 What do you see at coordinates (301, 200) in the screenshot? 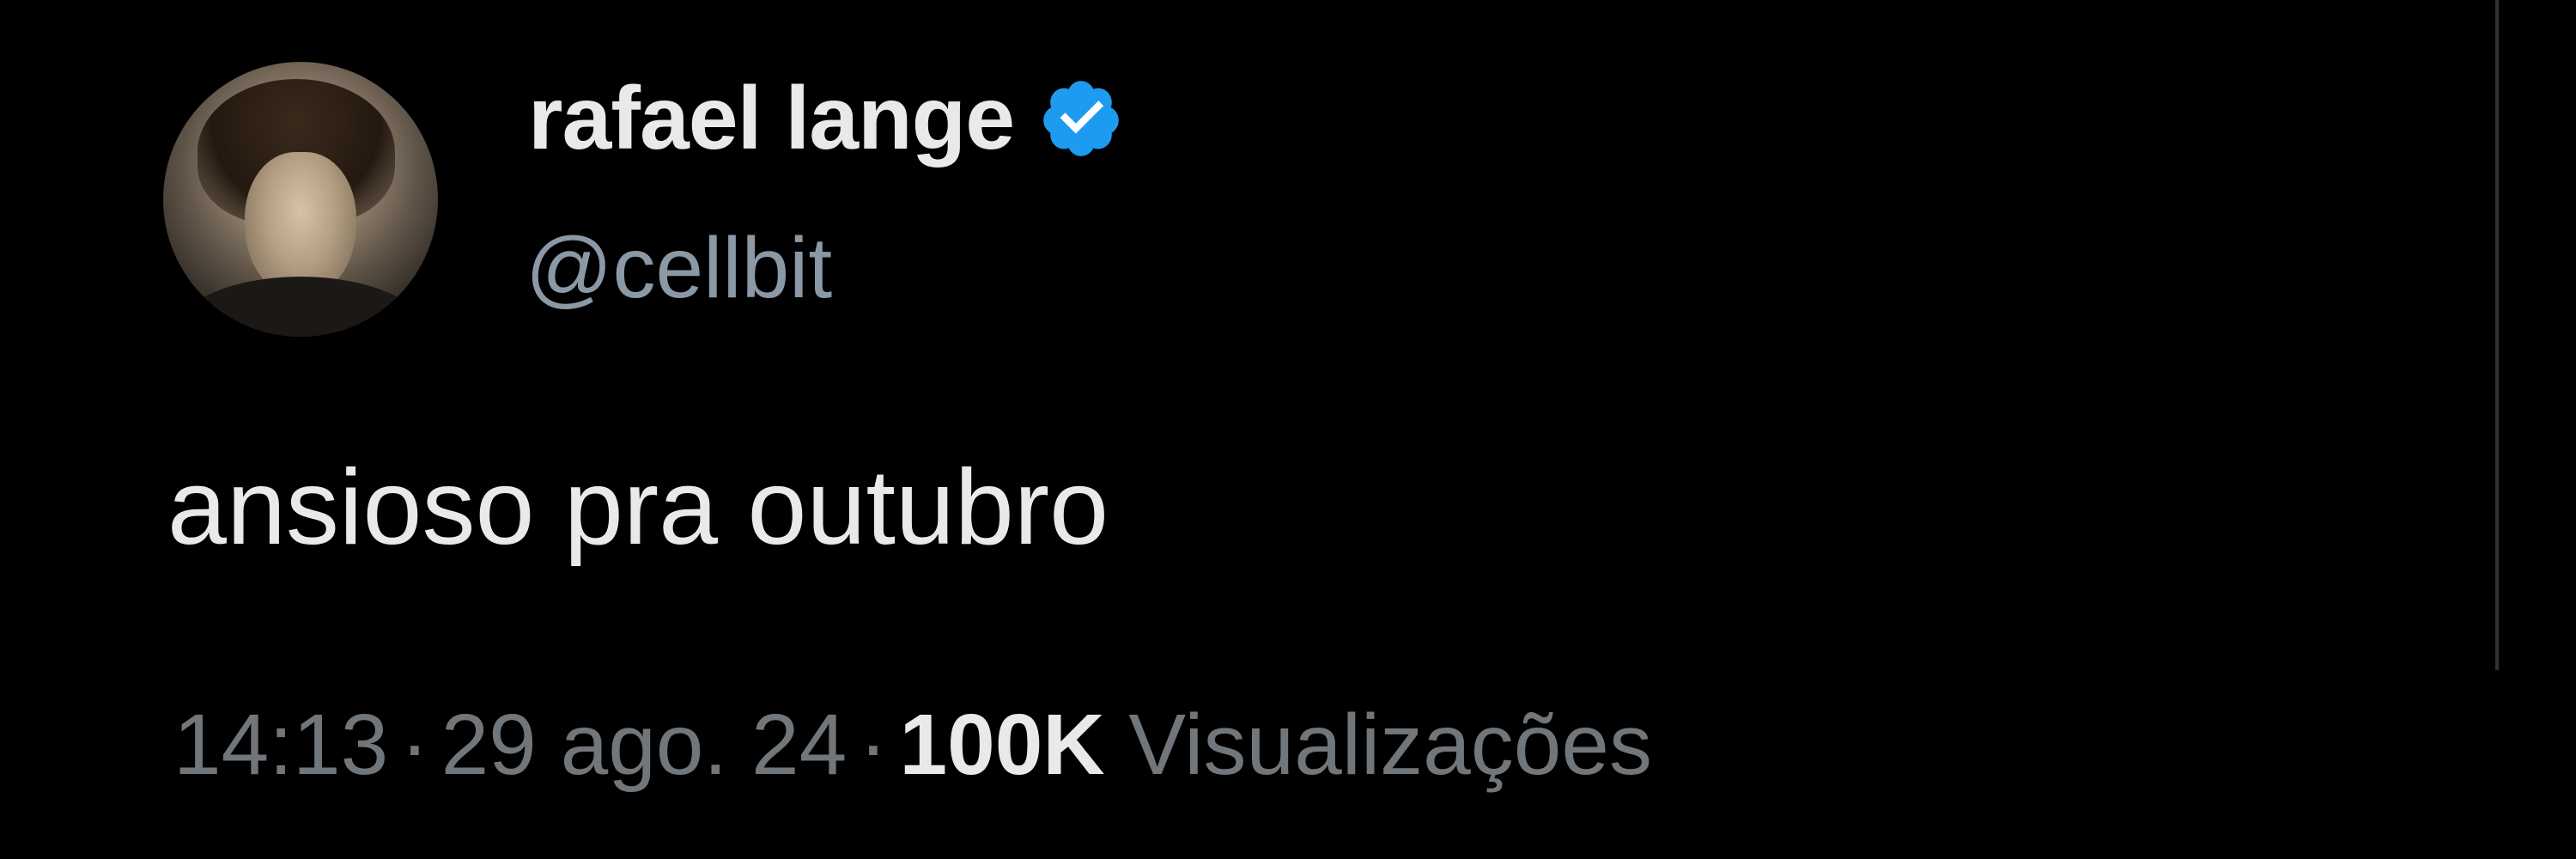
I see `avatar` at bounding box center [301, 200].